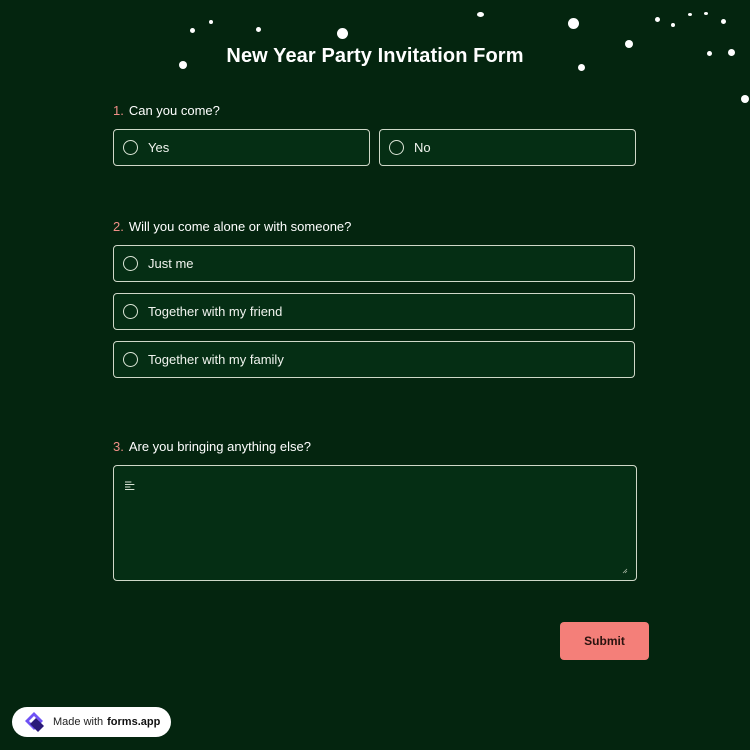 The image size is (750, 750). Describe the element at coordinates (604, 641) in the screenshot. I see `submit-button: Submit` at that location.